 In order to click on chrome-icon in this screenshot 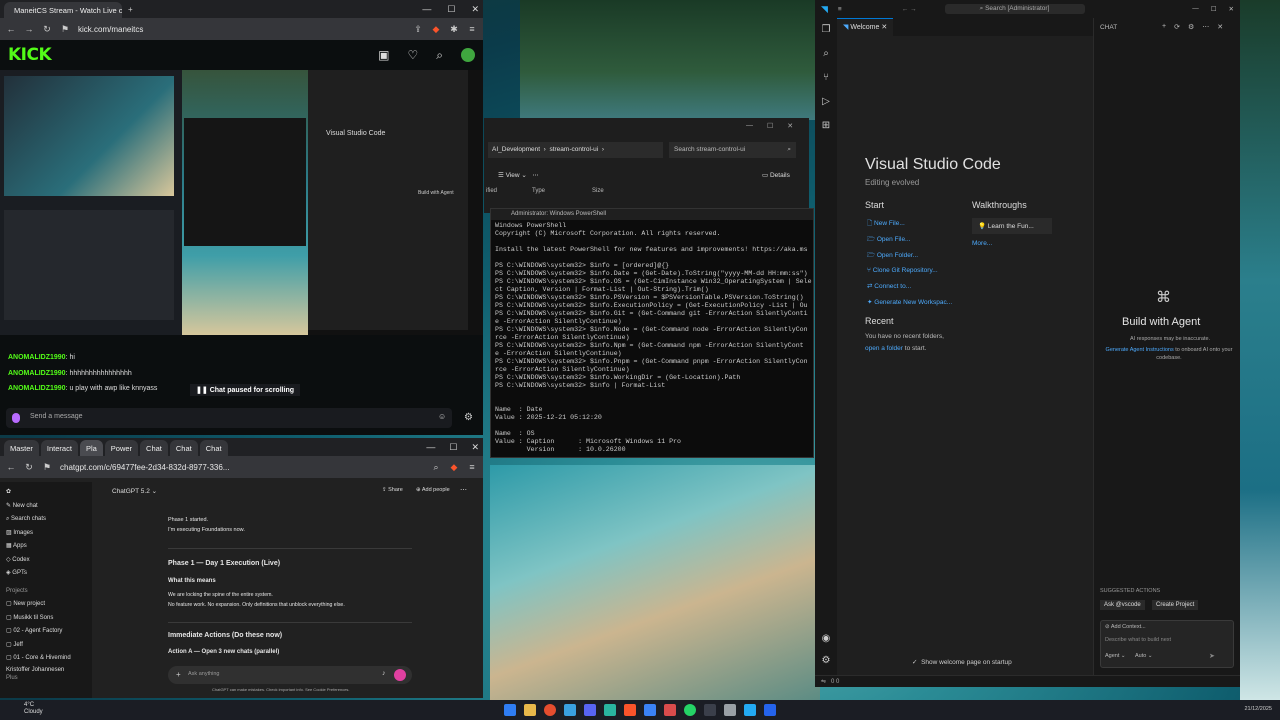, I will do `click(550, 710)`.